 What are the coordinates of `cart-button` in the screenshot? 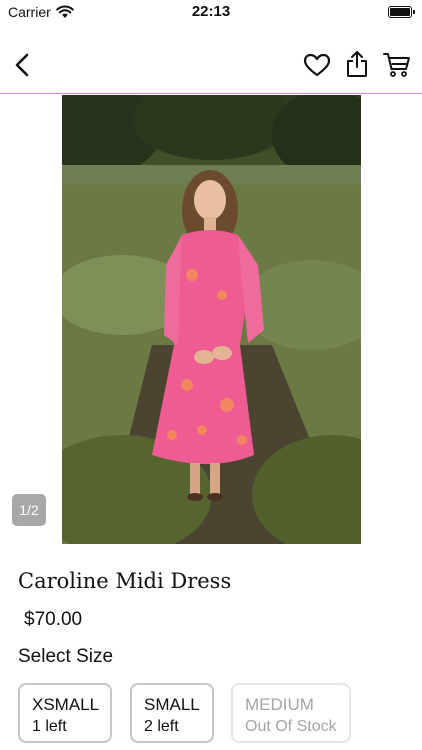 It's located at (397, 65).